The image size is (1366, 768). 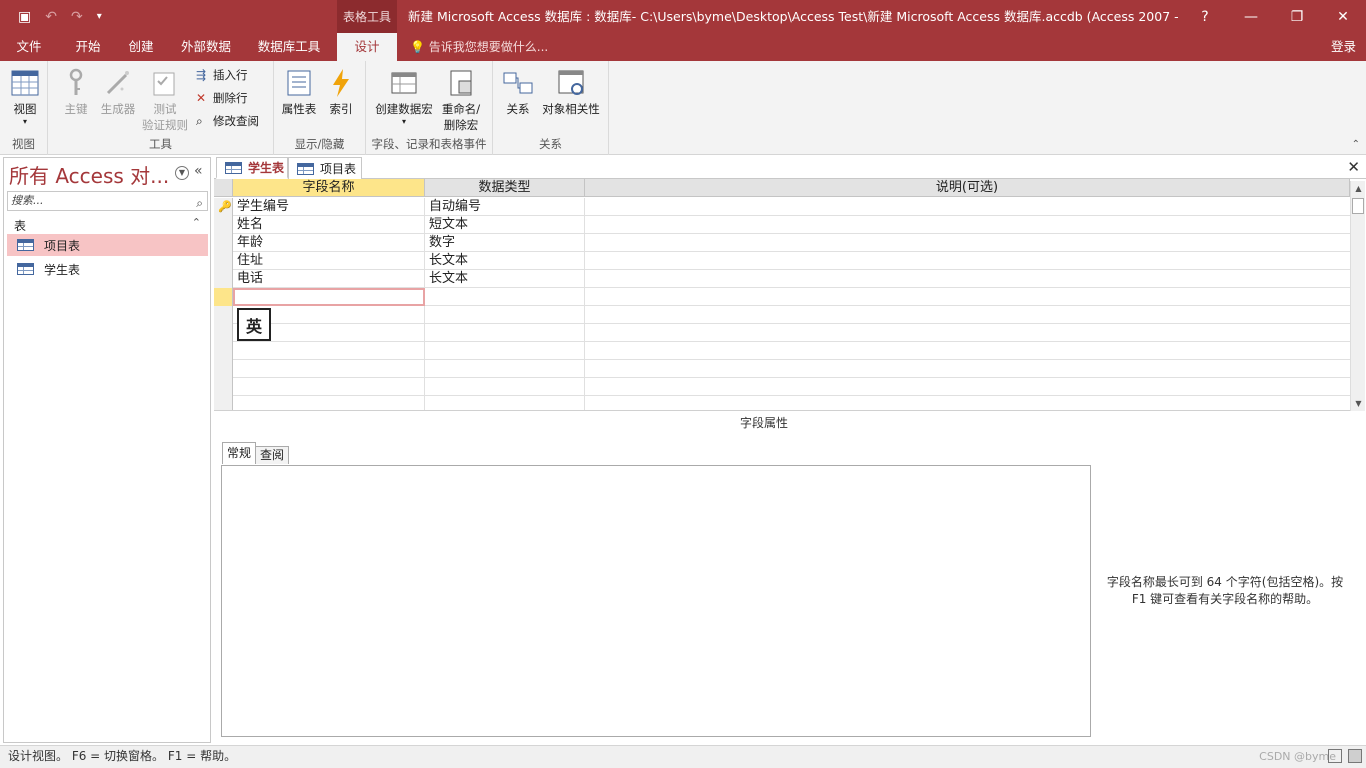 What do you see at coordinates (107, 201) in the screenshot?
I see `nav-search-input: 搜索... ⌕` at bounding box center [107, 201].